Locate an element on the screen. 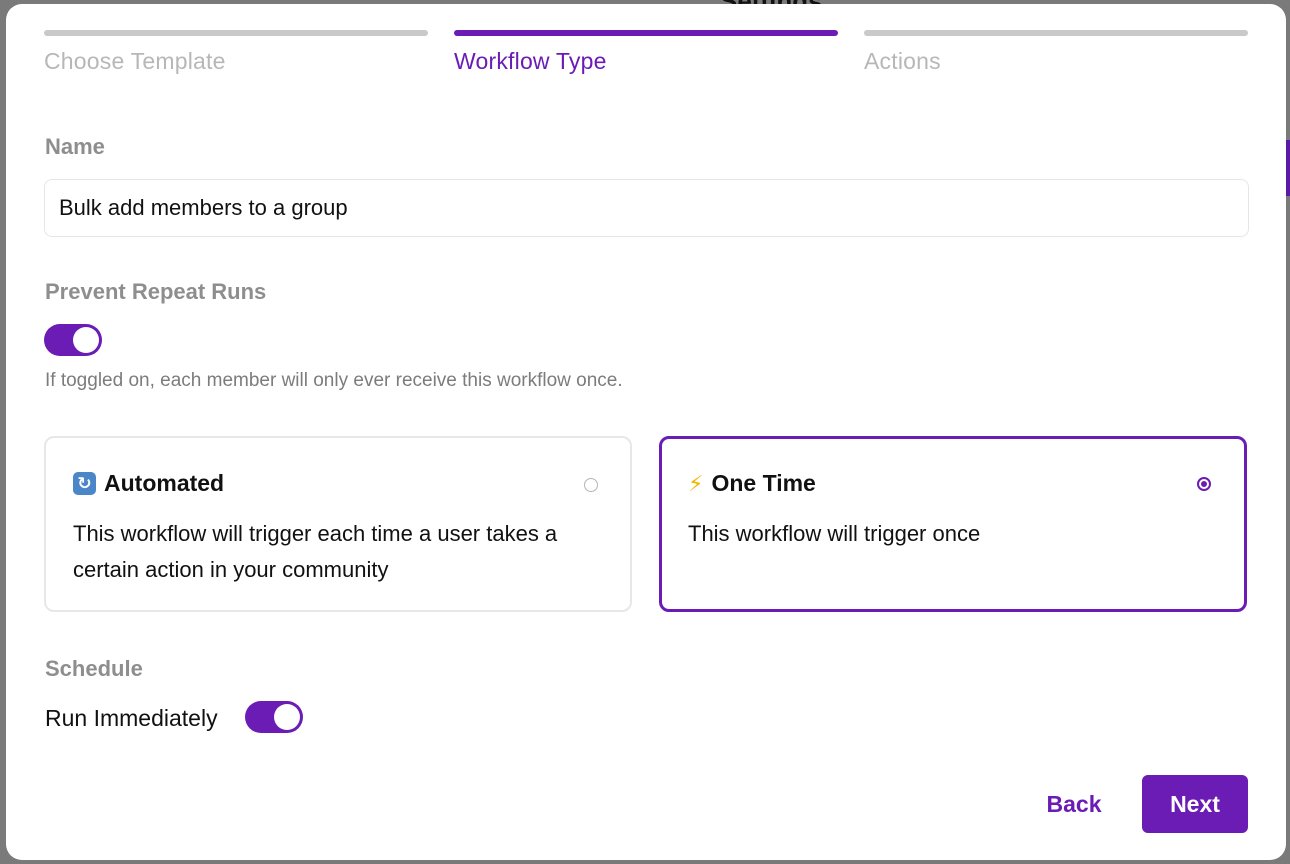  run-immediately-label: Run Immediately is located at coordinates (131, 718).